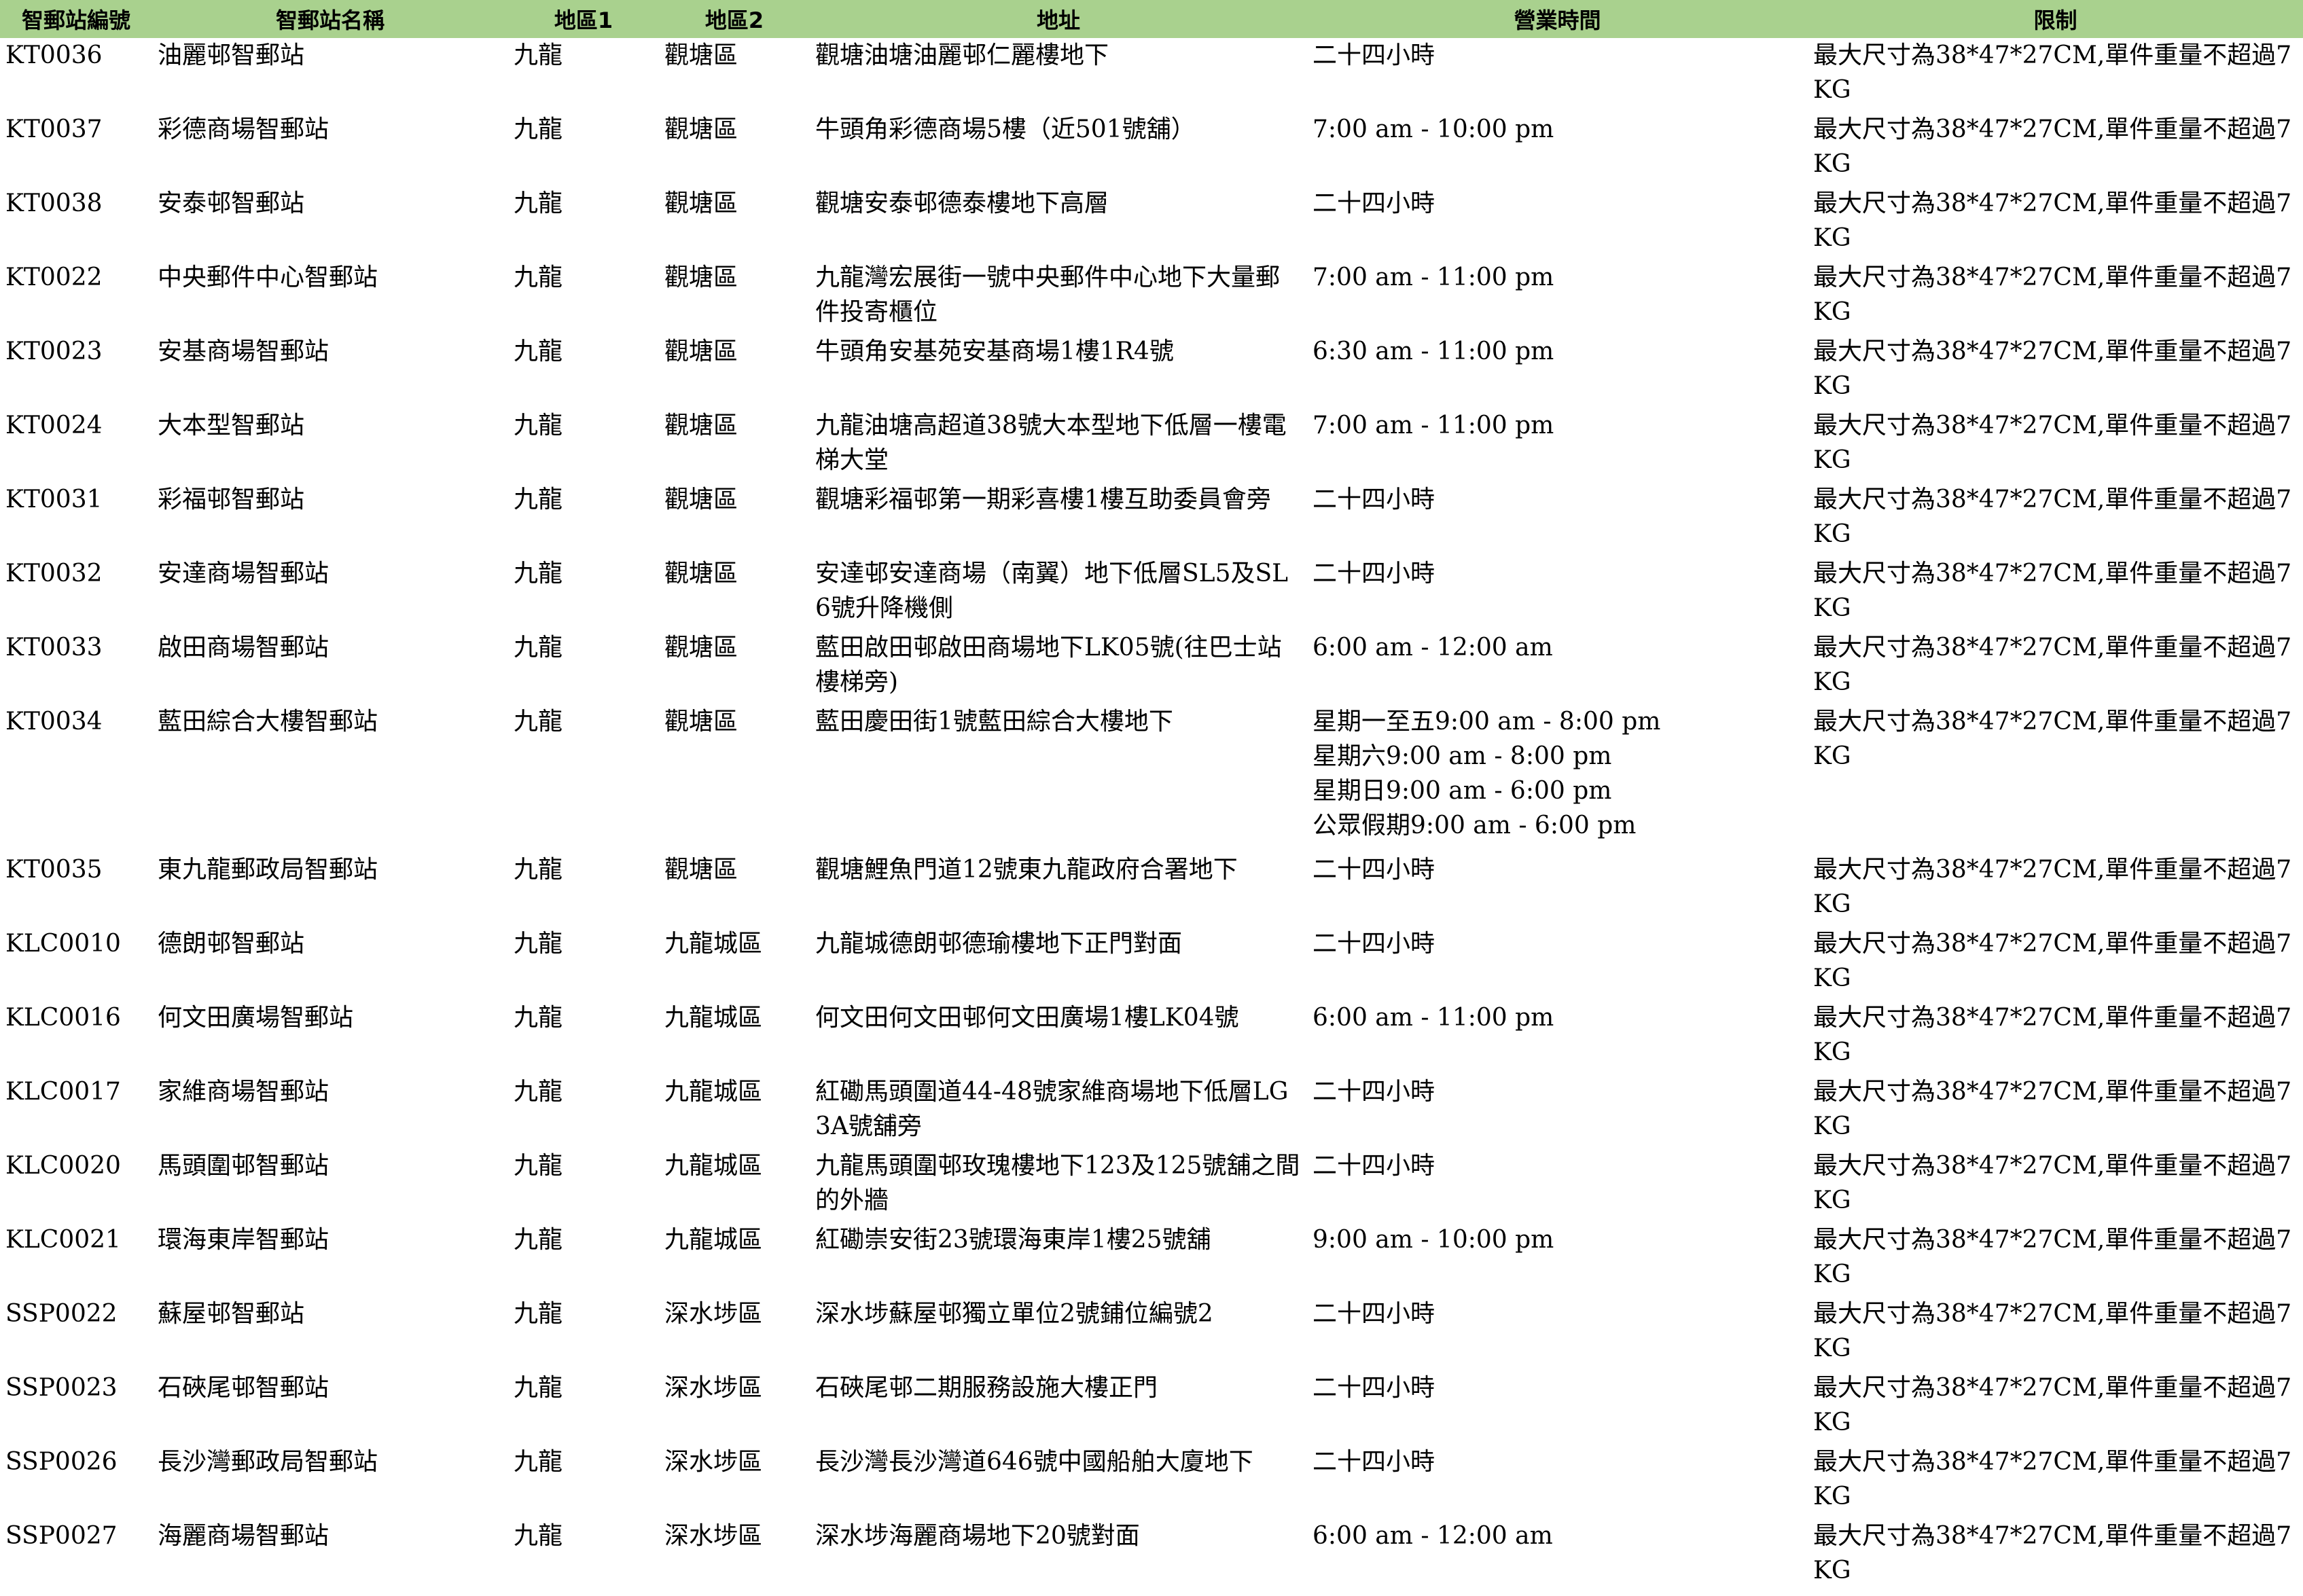 This screenshot has width=2303, height=1596. I want to click on hours-cell: 6:00 am - 12:00 am, so click(1557, 667).